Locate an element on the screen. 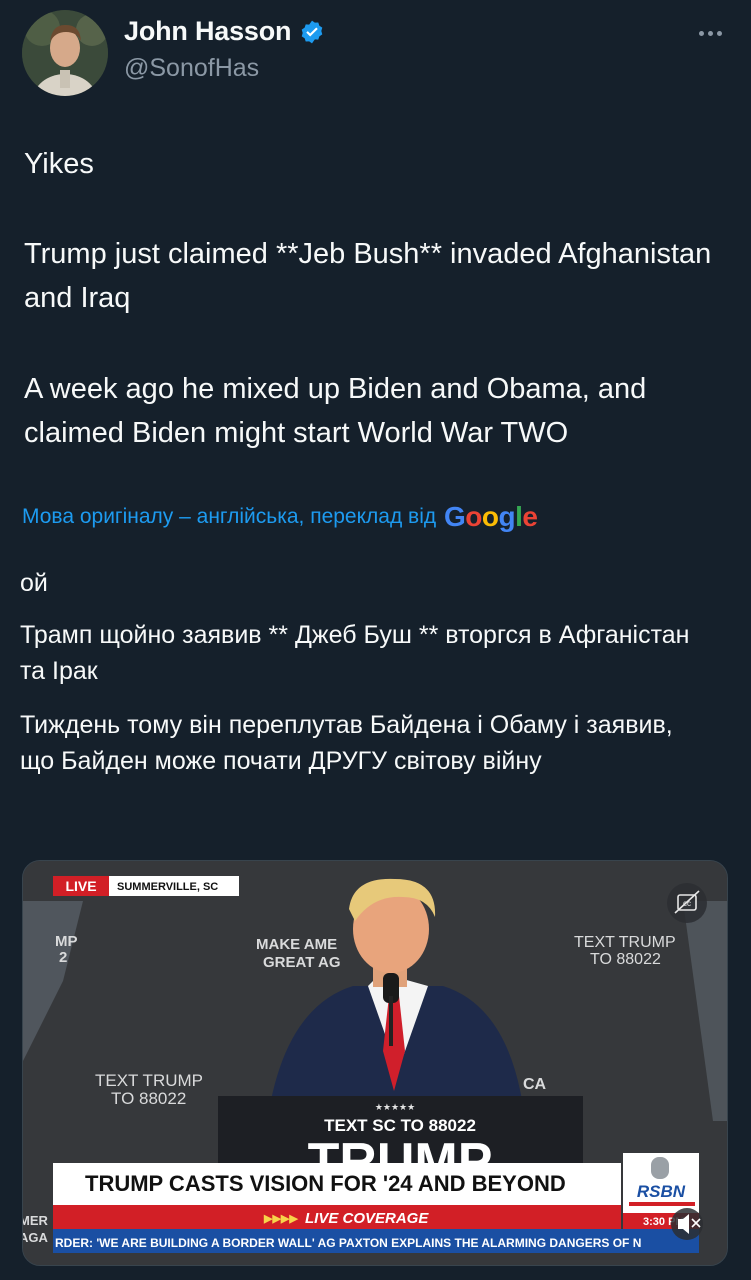 This screenshot has width=751, height=1280. tweet-line-1: Yikes is located at coordinates (59, 164).